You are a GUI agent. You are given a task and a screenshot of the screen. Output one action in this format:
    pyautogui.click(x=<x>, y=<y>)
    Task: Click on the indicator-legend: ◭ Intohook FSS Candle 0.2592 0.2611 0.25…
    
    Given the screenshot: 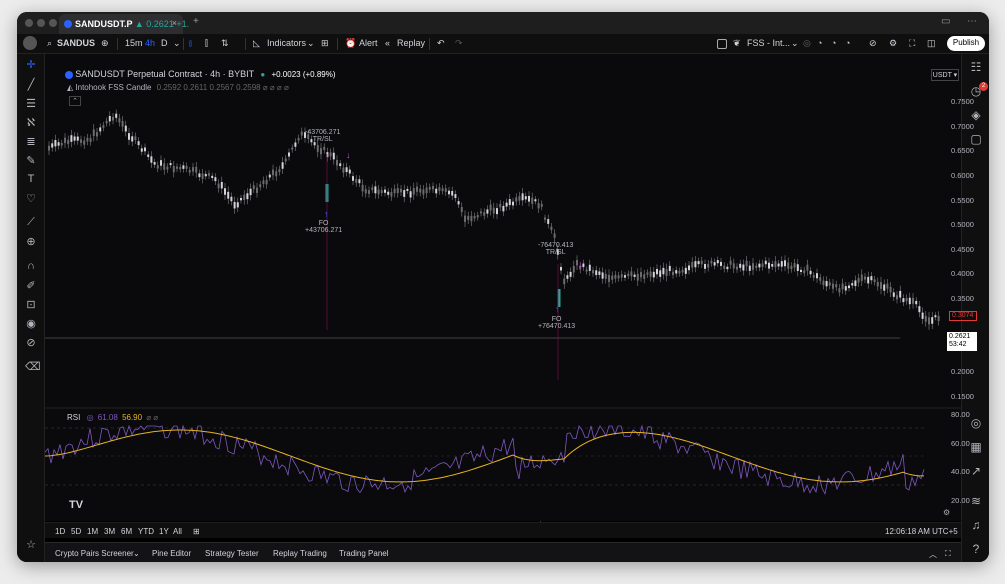 What is the action you would take?
    pyautogui.click(x=178, y=87)
    